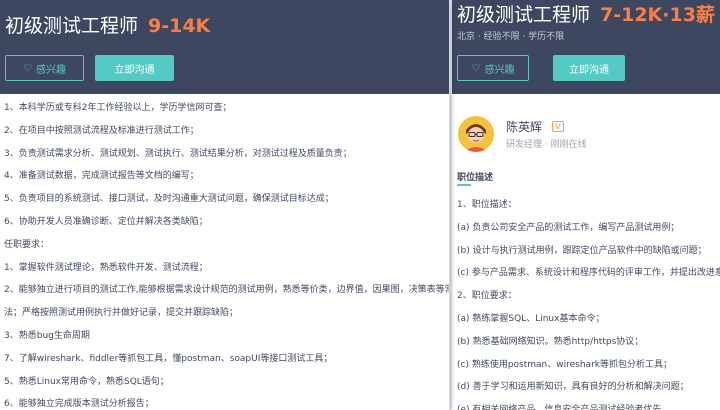  What do you see at coordinates (588, 404) in the screenshot?
I see `description-line: (e) 有相关网络产品、信息安全产品测试经验者优先。` at bounding box center [588, 404].